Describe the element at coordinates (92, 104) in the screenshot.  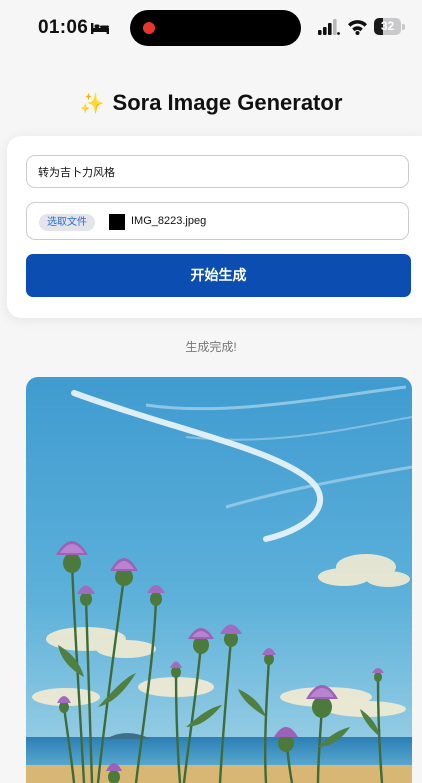
I see `sparkle-icon: ✨` at that location.